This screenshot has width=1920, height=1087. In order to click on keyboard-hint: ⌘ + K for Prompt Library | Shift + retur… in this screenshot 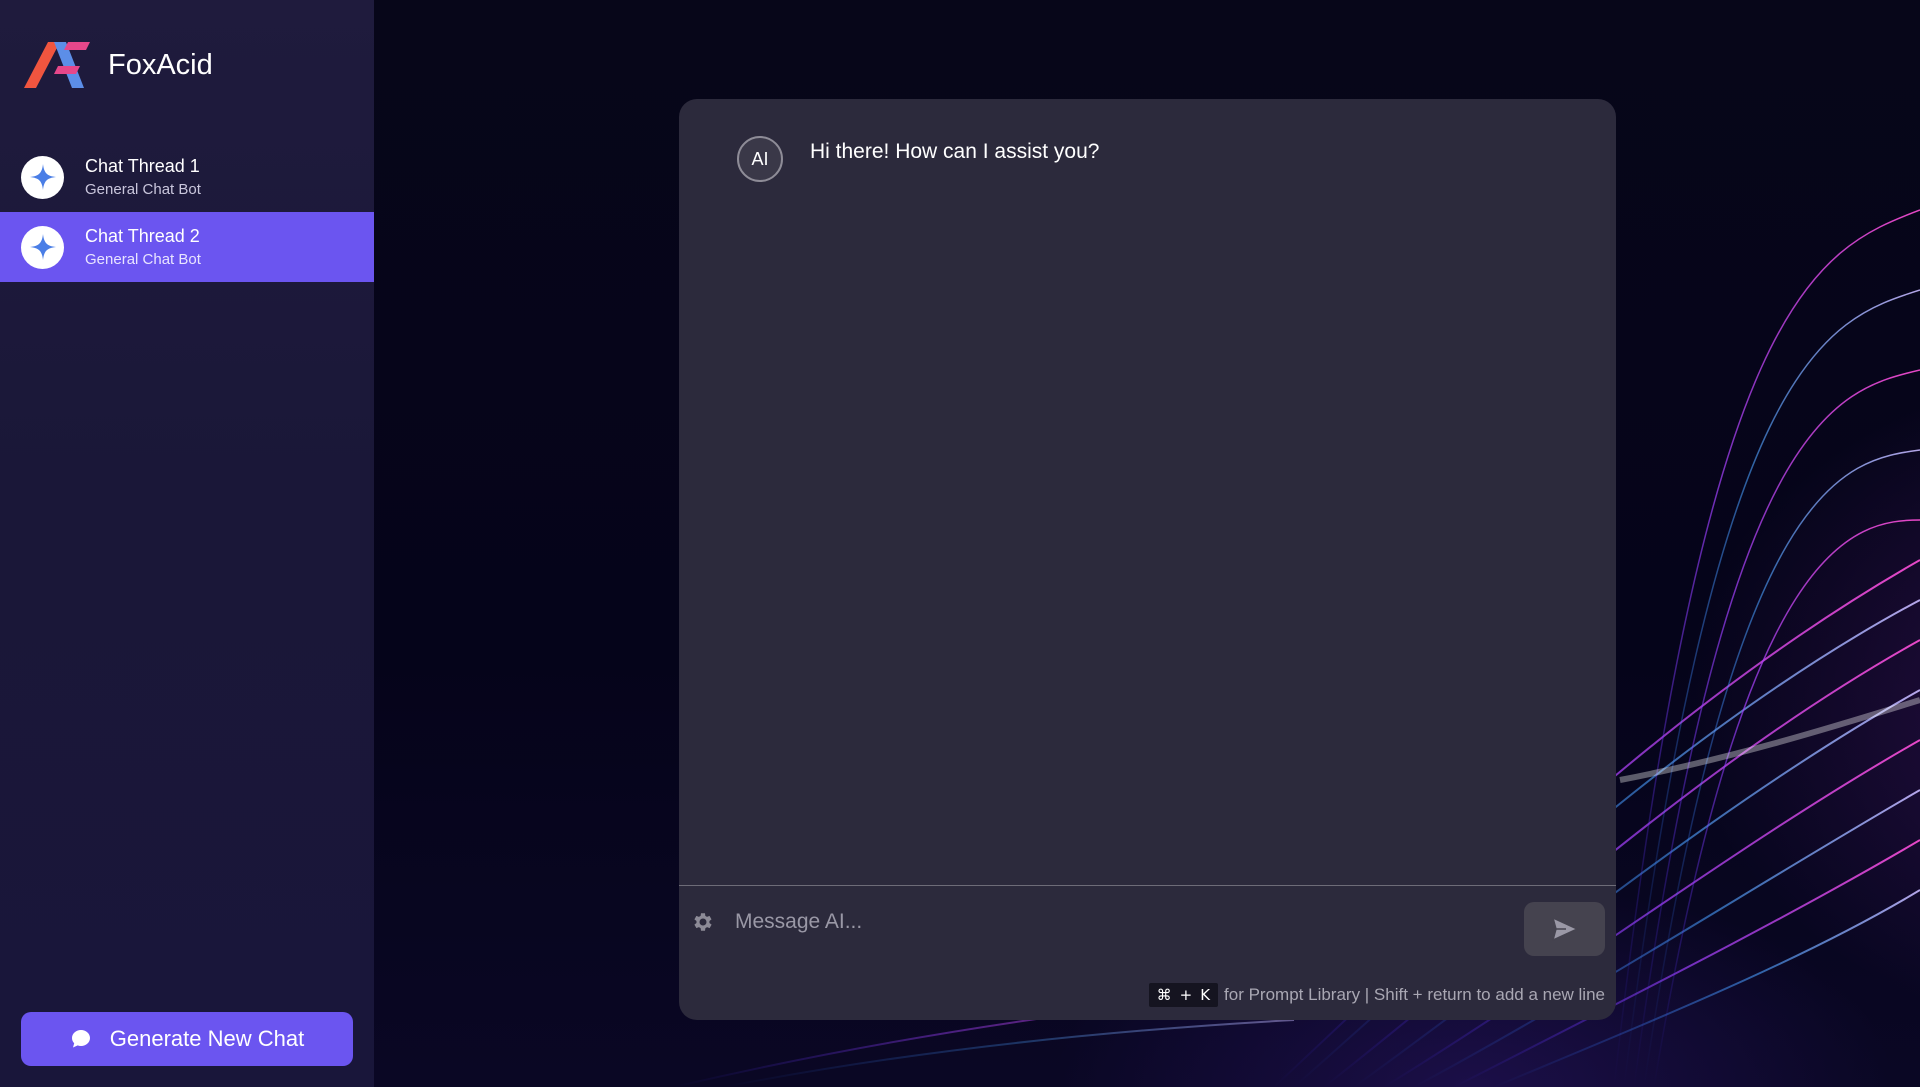, I will do `click(1376, 995)`.